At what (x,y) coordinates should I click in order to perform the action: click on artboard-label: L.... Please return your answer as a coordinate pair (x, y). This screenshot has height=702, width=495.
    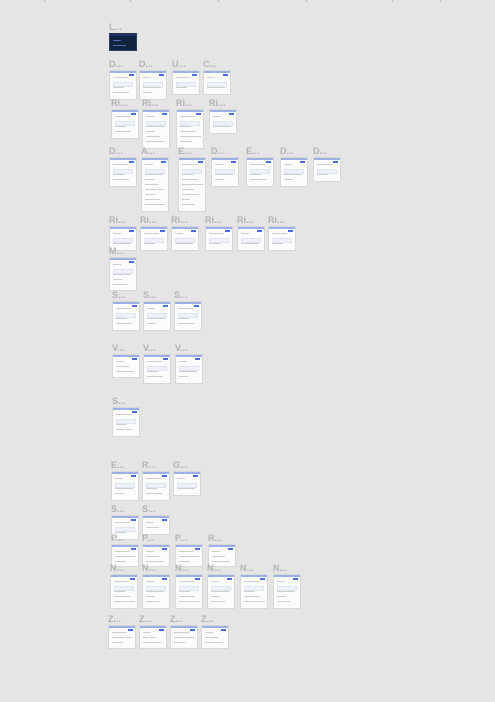
    Looking at the image, I should click on (115, 27).